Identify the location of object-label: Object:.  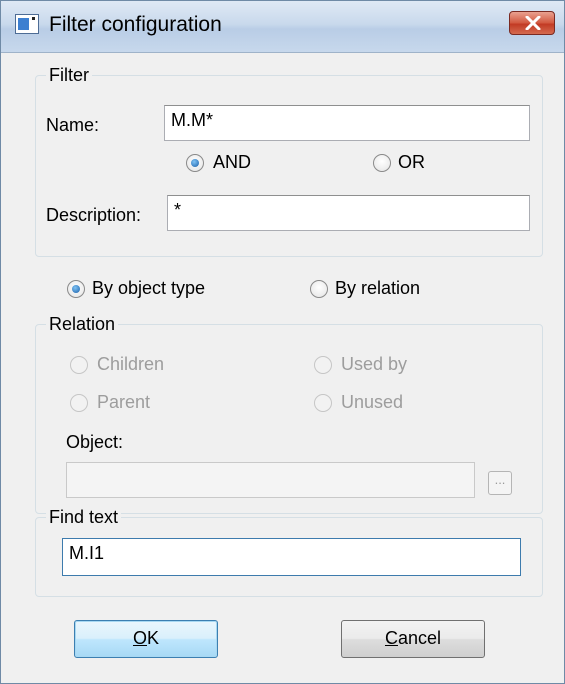
(95, 442).